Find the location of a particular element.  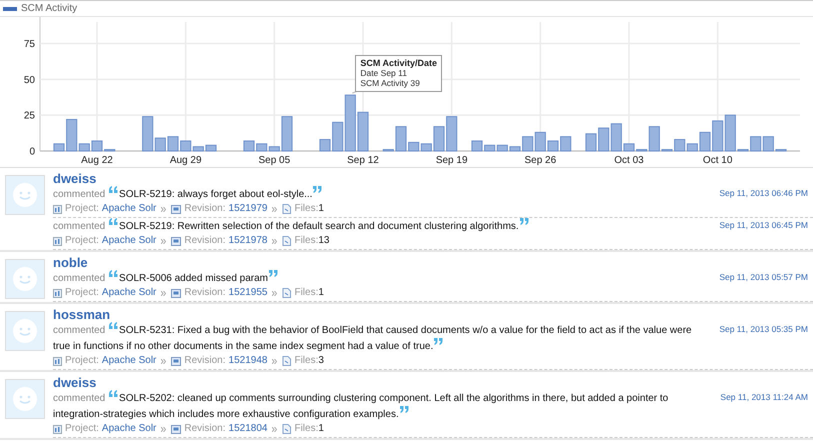

timestamp-link: Sep 11, 2013 06:46 PM is located at coordinates (763, 193).